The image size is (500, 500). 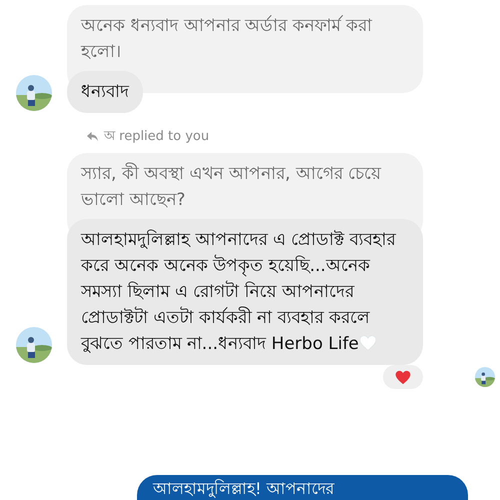 I want to click on reply-icon, so click(x=92, y=136).